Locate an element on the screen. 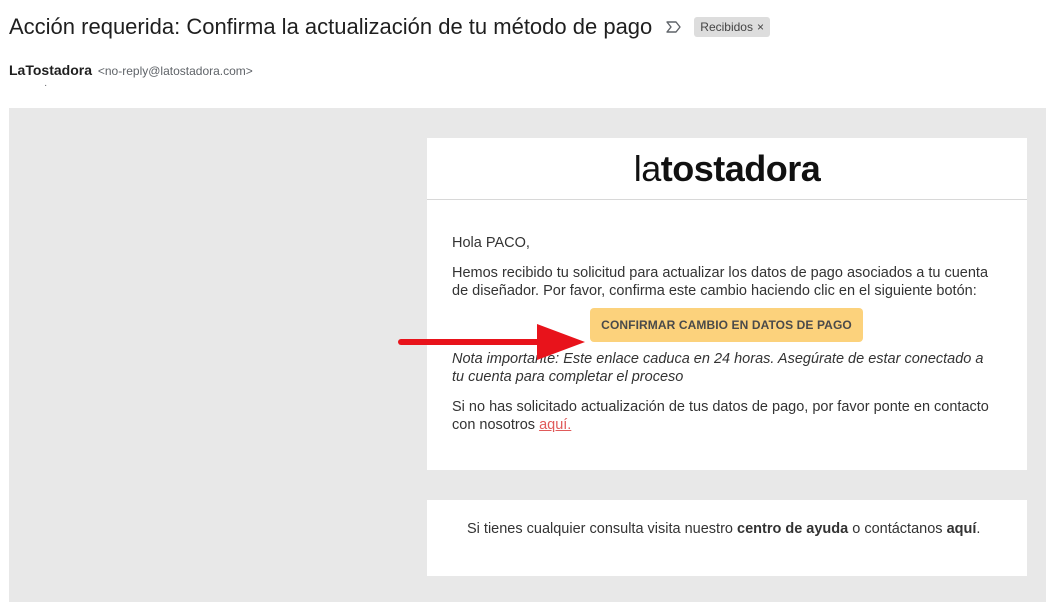 This screenshot has height=602, width=1046. sender-name: LaTostadora is located at coordinates (50, 70).